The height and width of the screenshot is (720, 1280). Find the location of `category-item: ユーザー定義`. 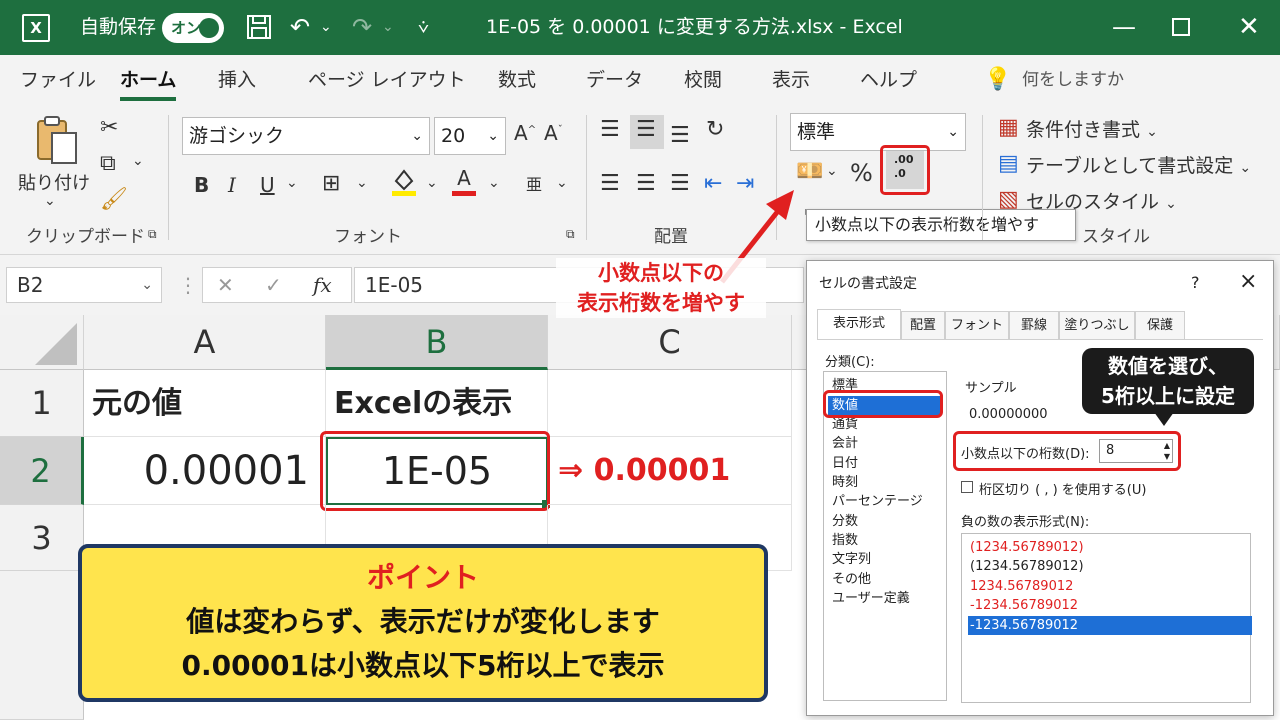

category-item: ユーザー定義 is located at coordinates (871, 598).